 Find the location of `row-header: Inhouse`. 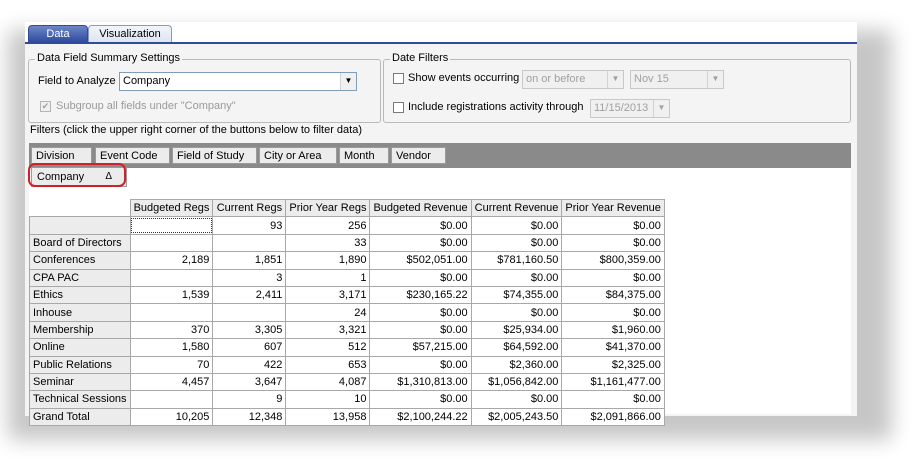

row-header: Inhouse is located at coordinates (80, 312).